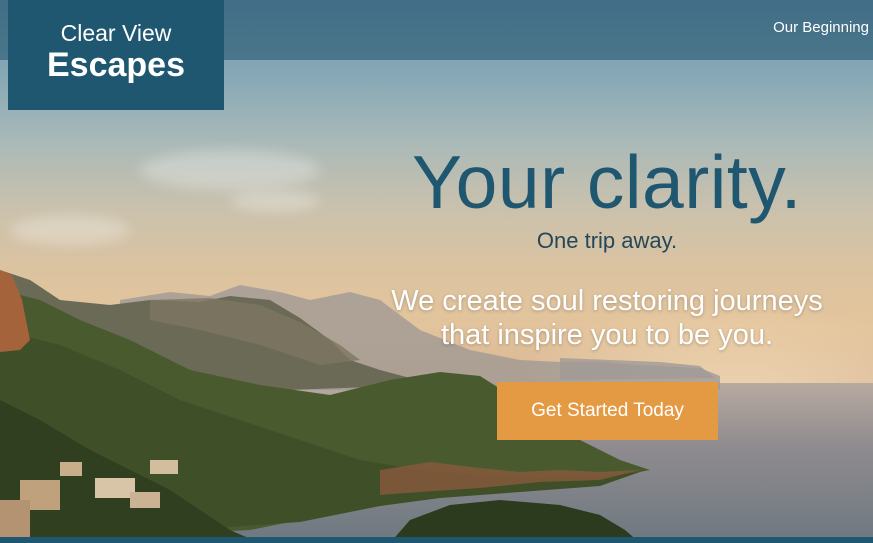 The width and height of the screenshot is (873, 543). What do you see at coordinates (607, 335) in the screenshot?
I see `hero-tagline-line2: that inspire you to be you.` at bounding box center [607, 335].